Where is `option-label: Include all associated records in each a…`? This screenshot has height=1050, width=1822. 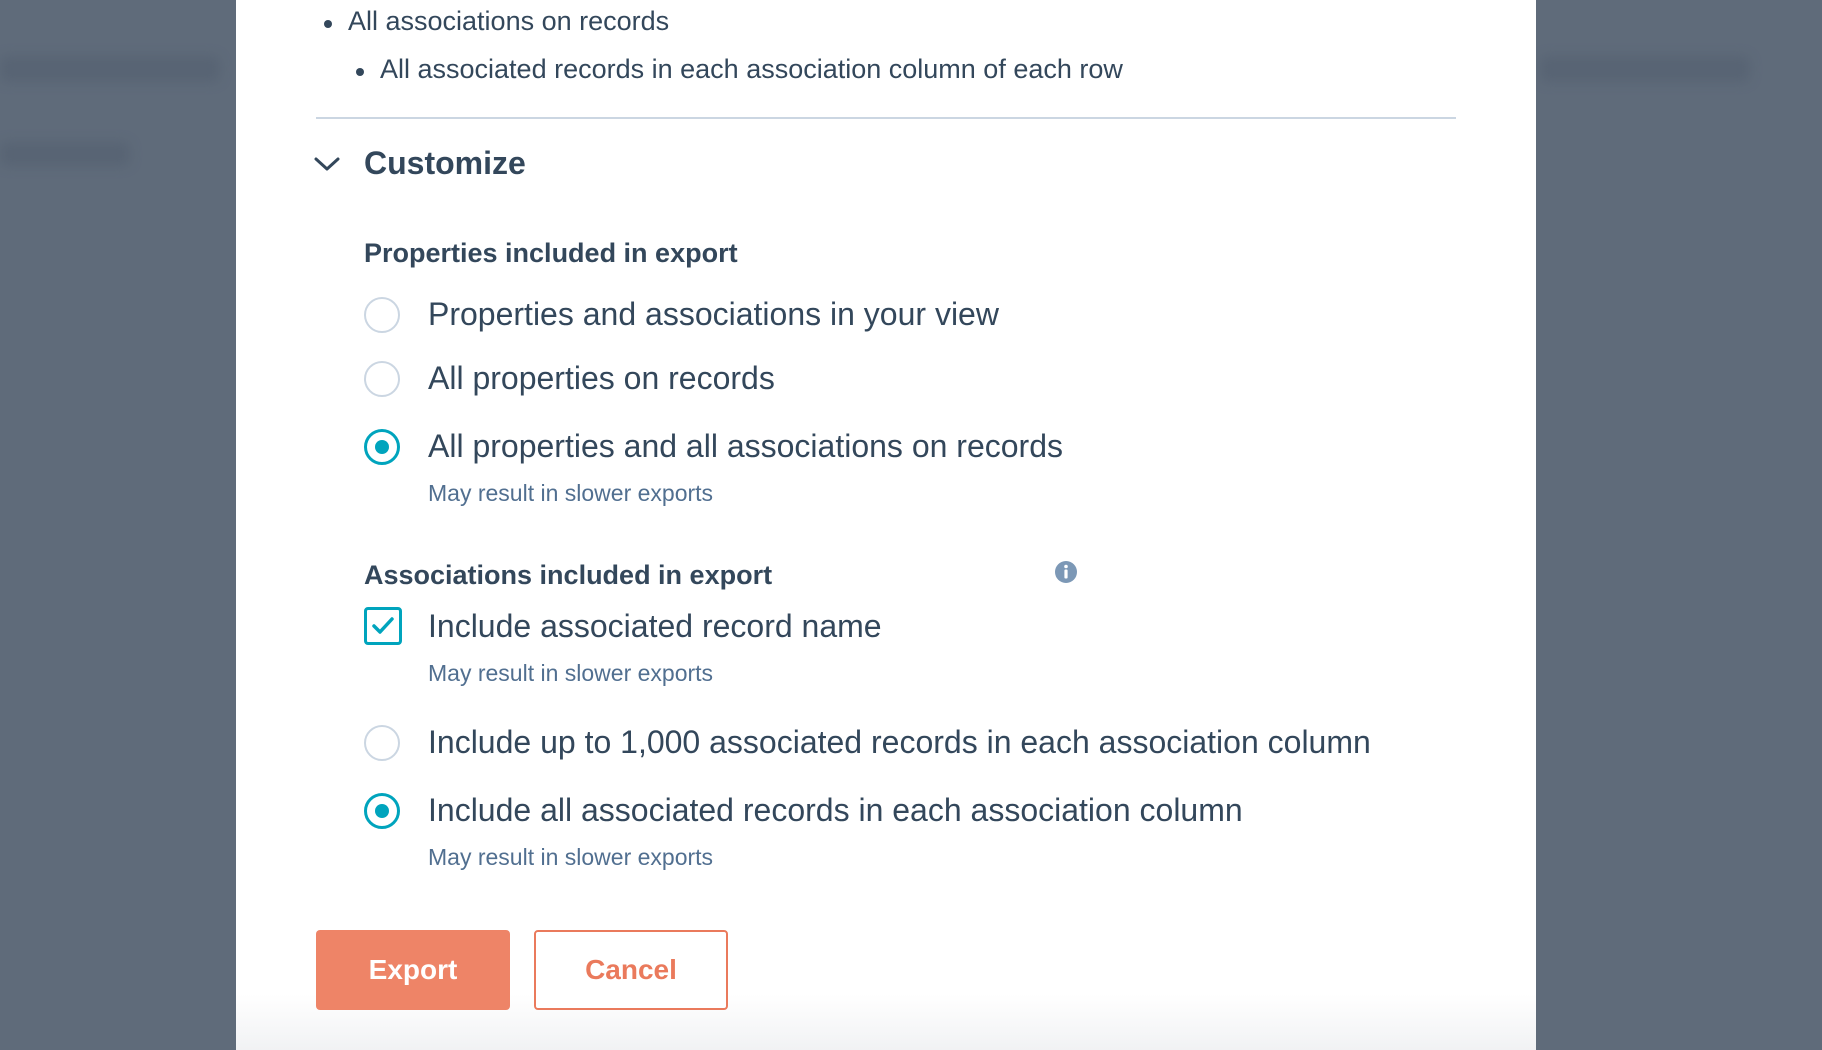
option-label: Include all associated records in each a… is located at coordinates (835, 810).